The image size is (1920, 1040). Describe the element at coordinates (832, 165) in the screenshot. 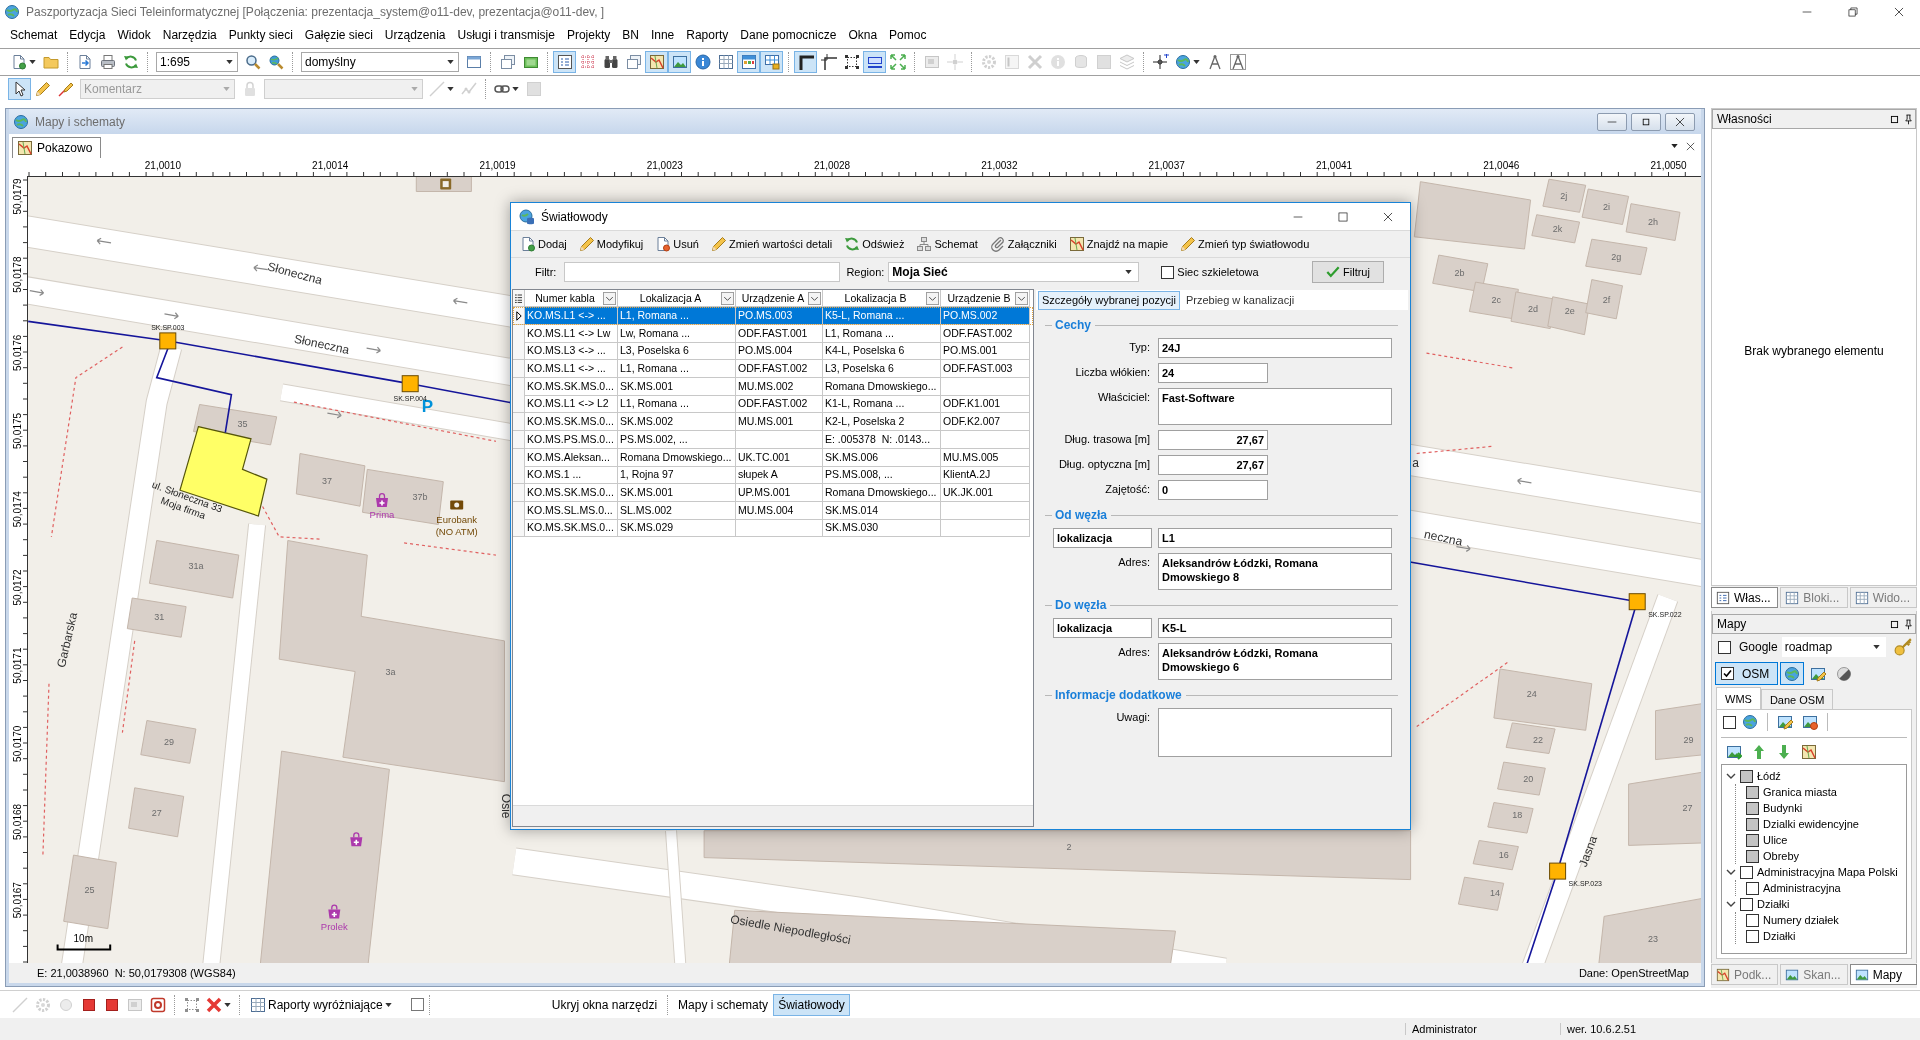

I see `ruler-label: 21,0028` at that location.